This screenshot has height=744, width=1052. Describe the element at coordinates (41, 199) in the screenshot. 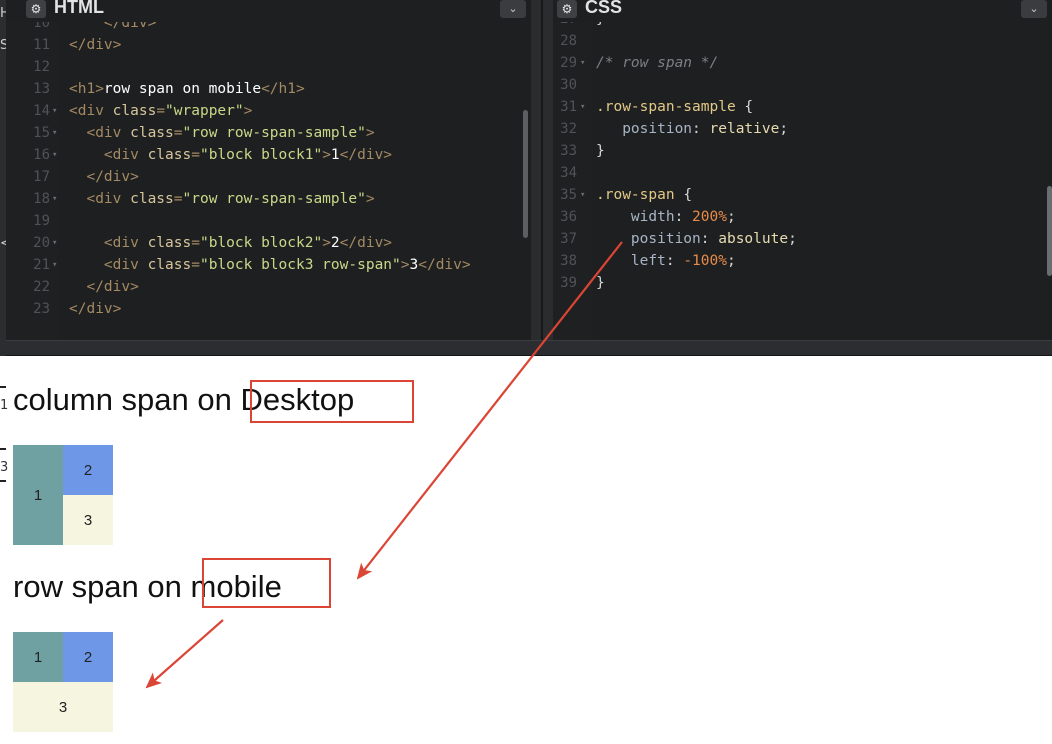

I see `line-number: 18` at that location.